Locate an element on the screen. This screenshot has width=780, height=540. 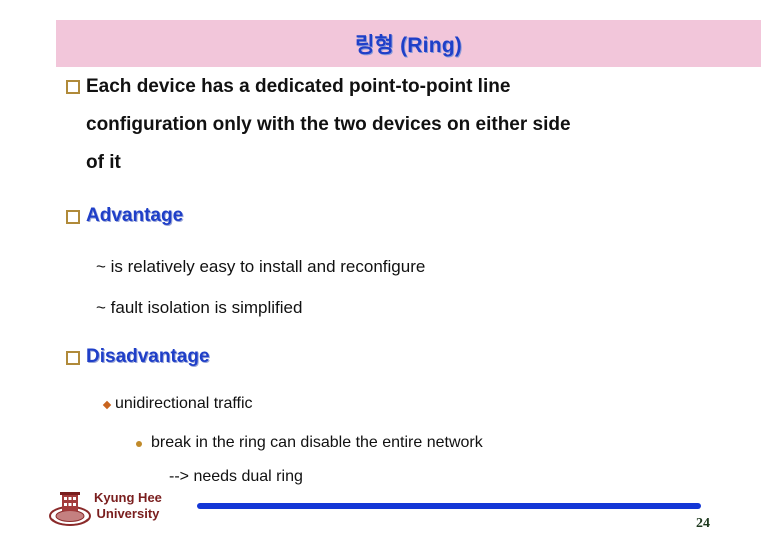
disadvantage-subitem-2: --> needs dual ring is located at coordinates (236, 476).